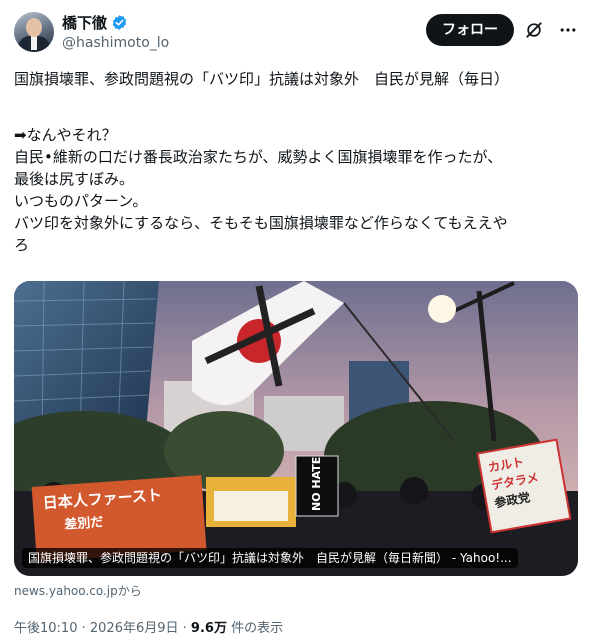  Describe the element at coordinates (84, 523) in the screenshot. I see `left-banner-sub-text: 差別だ` at that location.